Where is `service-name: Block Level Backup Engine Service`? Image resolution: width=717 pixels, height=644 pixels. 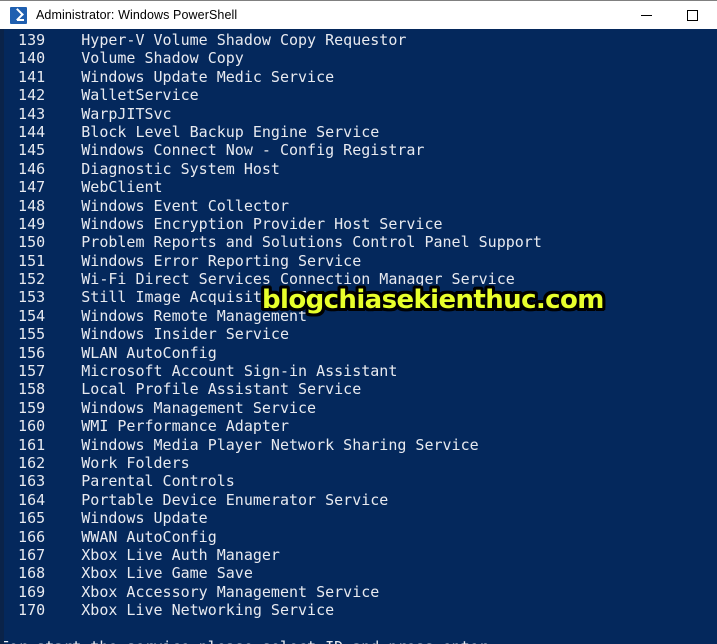 service-name: Block Level Backup Engine Service is located at coordinates (230, 131).